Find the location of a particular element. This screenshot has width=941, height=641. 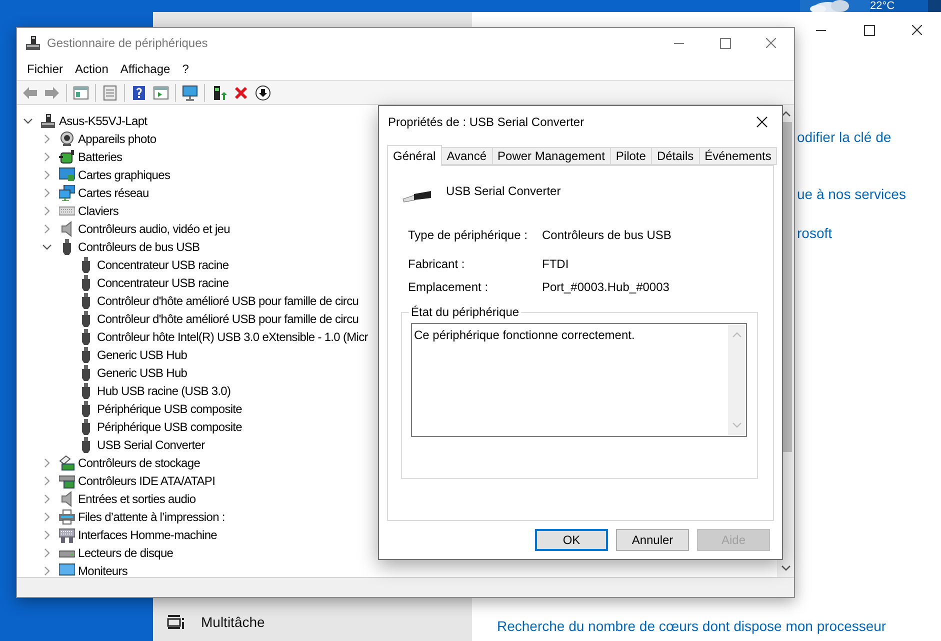

tree-item: Interfaces Homme-machine is located at coordinates (147, 535).